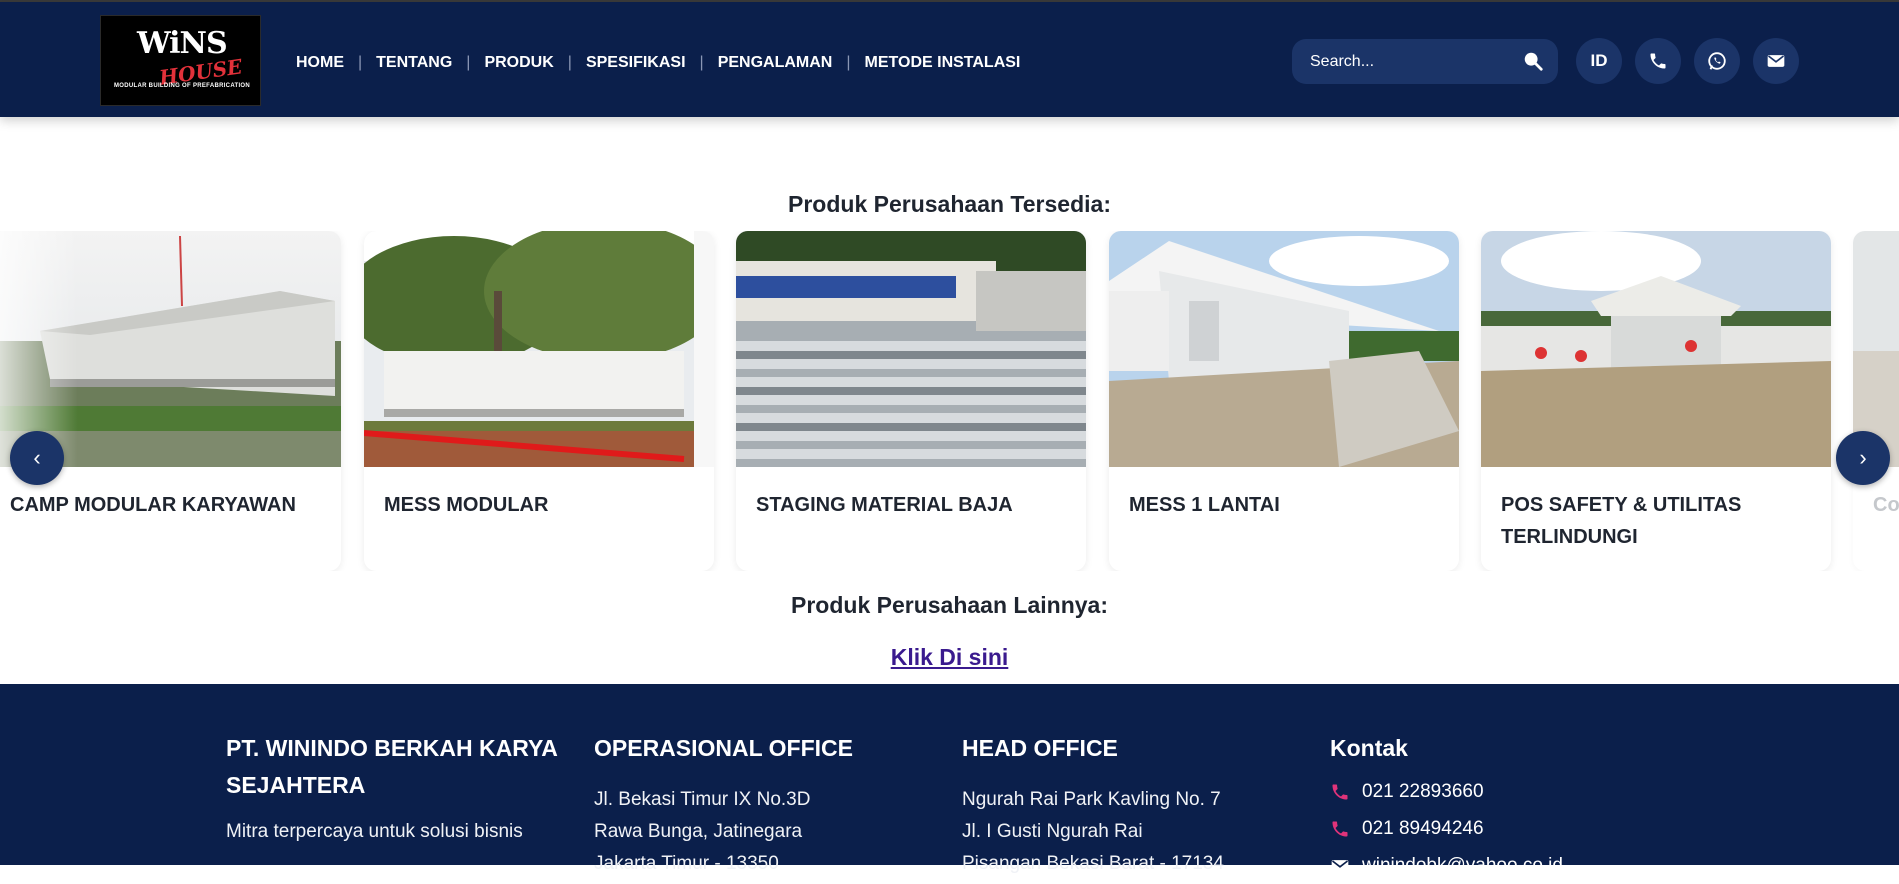 This screenshot has height=884, width=1899. What do you see at coordinates (1423, 791) in the screenshot?
I see `footer-phone-1-text: 021 22893660` at bounding box center [1423, 791].